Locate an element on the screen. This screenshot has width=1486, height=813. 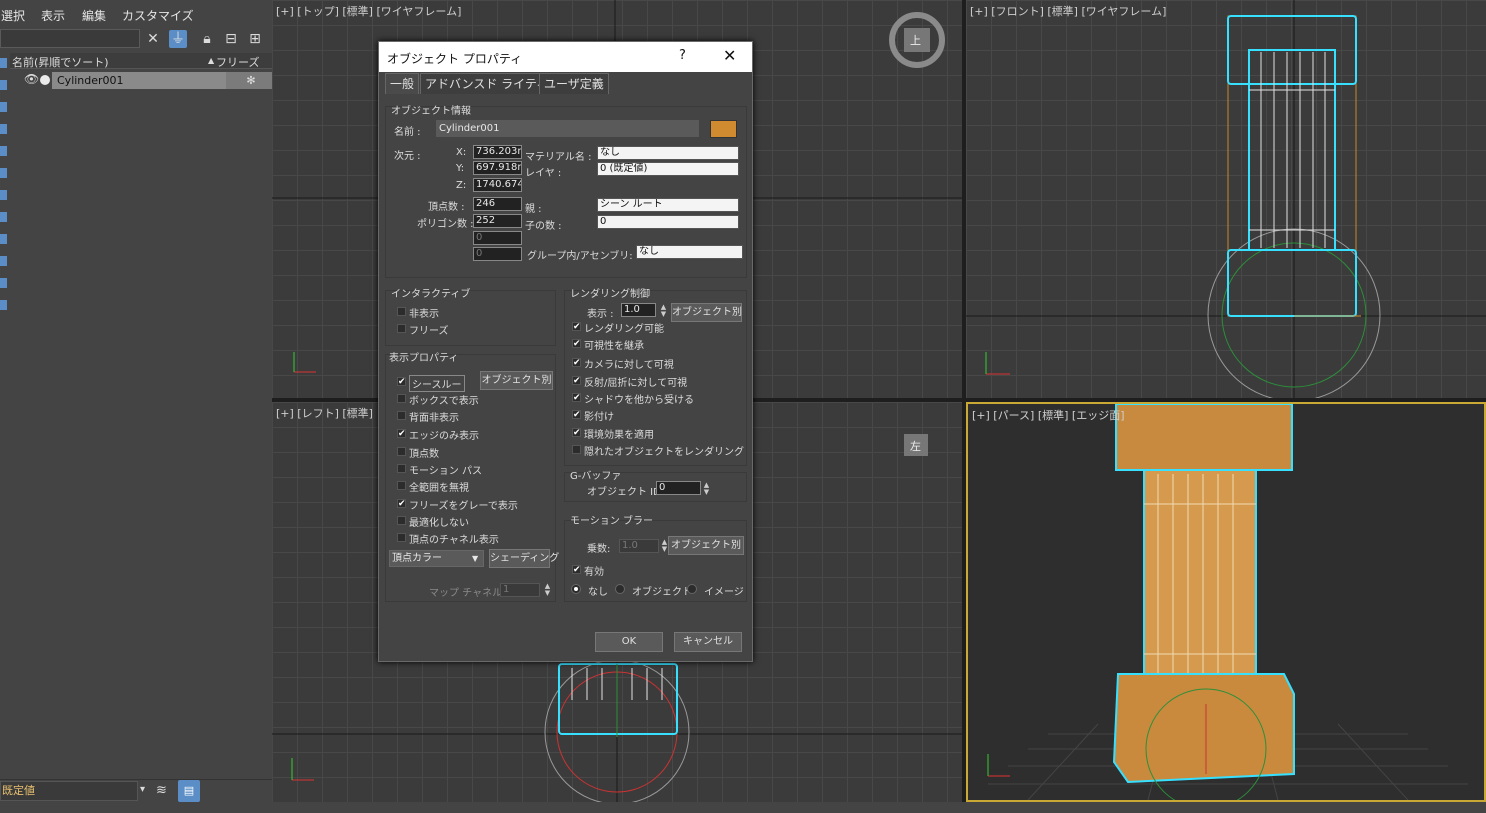
menu-display: 表示 is located at coordinates (53, 15).